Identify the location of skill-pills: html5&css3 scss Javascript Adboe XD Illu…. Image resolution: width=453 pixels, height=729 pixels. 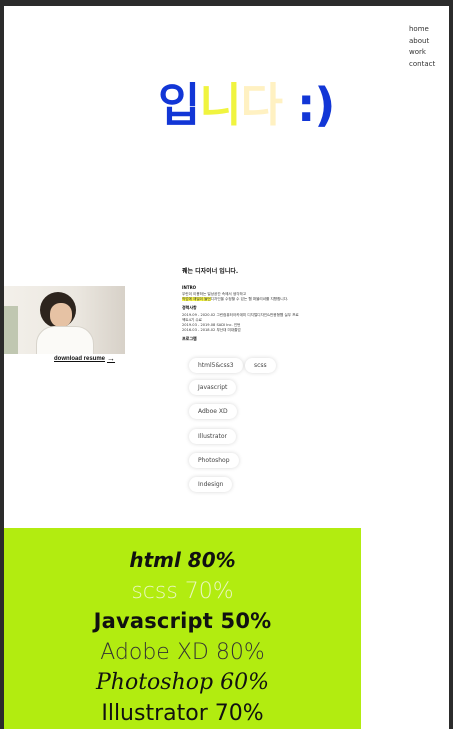
(244, 425).